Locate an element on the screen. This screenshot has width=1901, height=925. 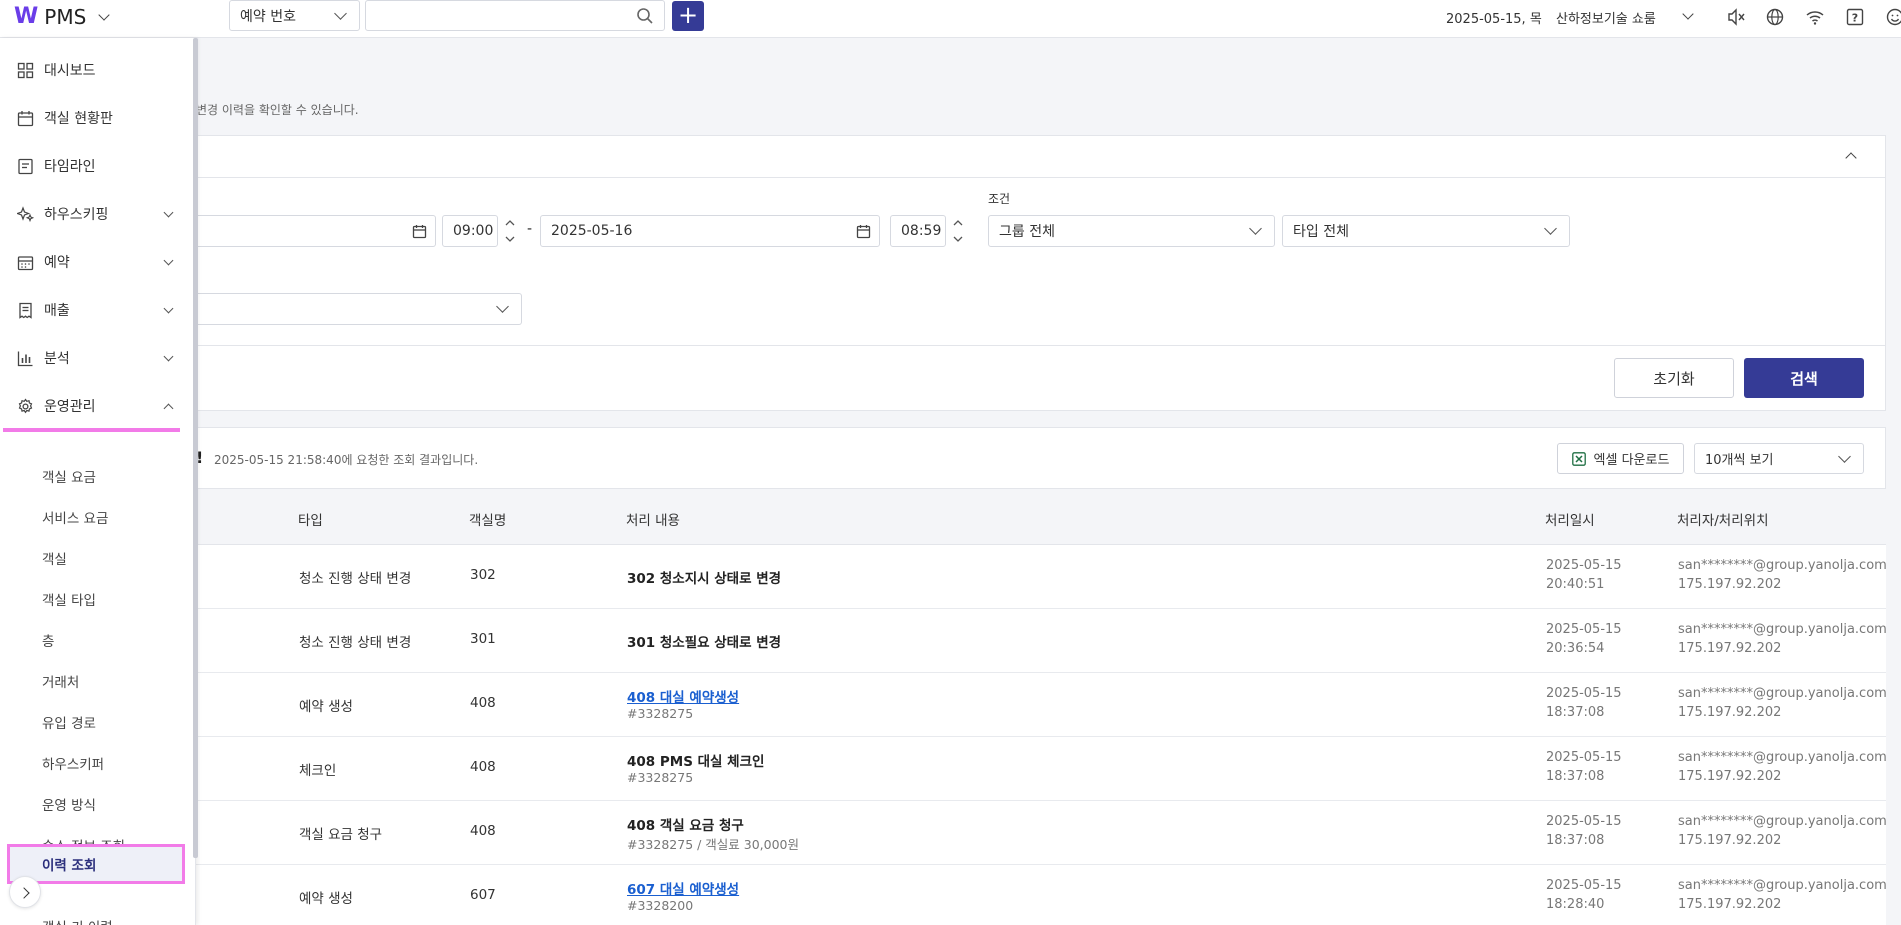
sidebar-subitem-service-rate: 서비스 요금 is located at coordinates (96, 517).